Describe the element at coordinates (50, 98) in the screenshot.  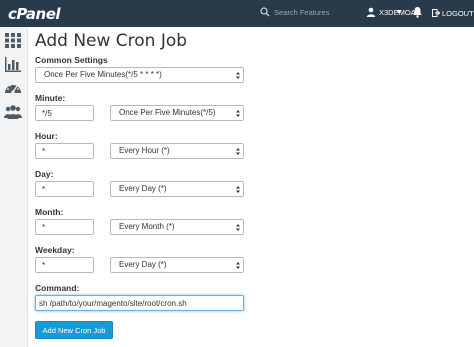
I see `minute-label: Minute:` at that location.